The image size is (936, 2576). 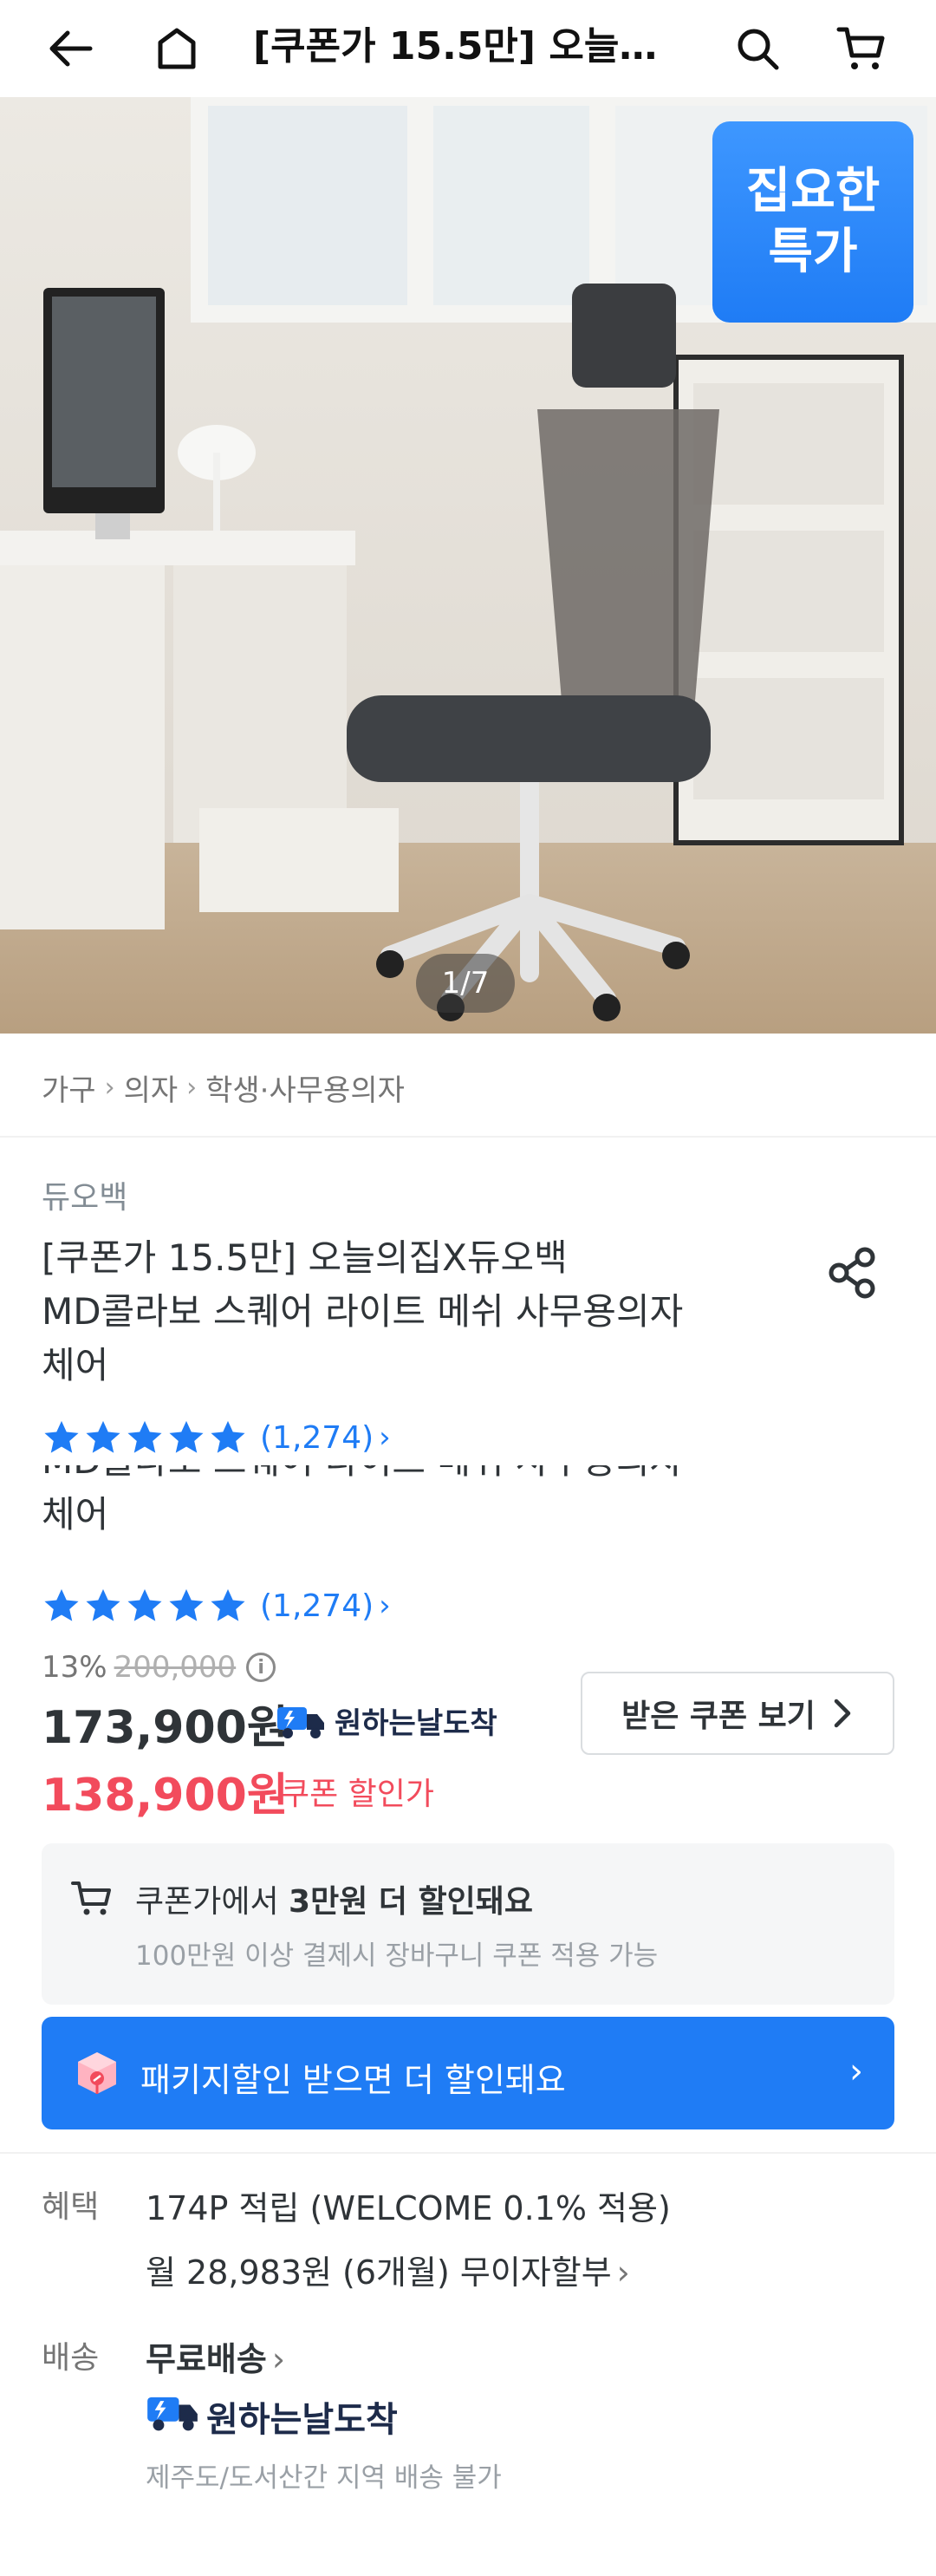 I want to click on coupon-info-sub: 100만원 이상 결제시 장바구니 쿠폰 적용 가능, so click(x=397, y=1956).